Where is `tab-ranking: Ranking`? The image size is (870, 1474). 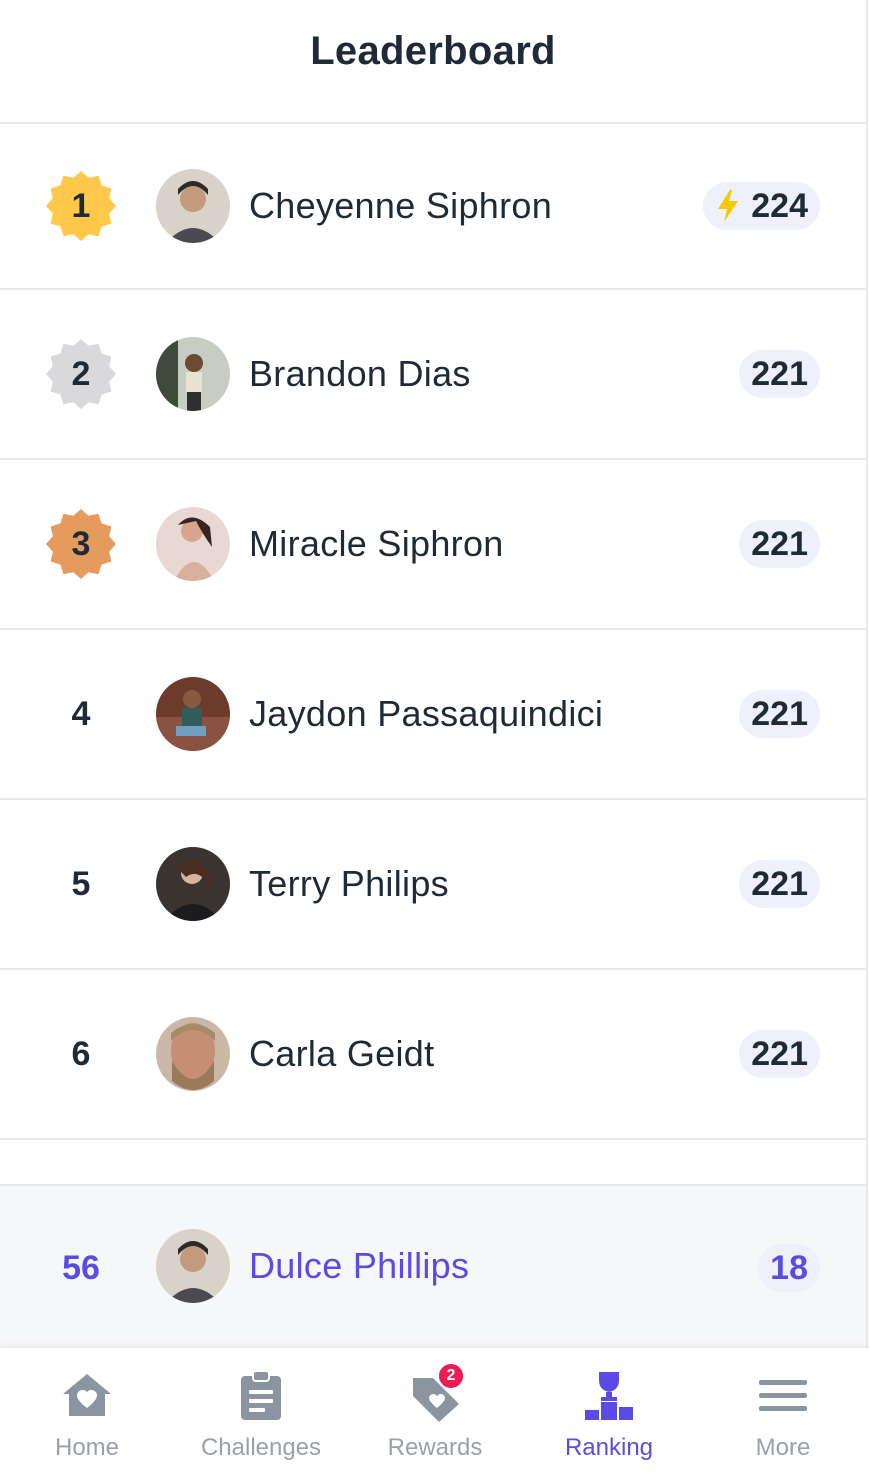
tab-ranking: Ranking is located at coordinates (609, 1411).